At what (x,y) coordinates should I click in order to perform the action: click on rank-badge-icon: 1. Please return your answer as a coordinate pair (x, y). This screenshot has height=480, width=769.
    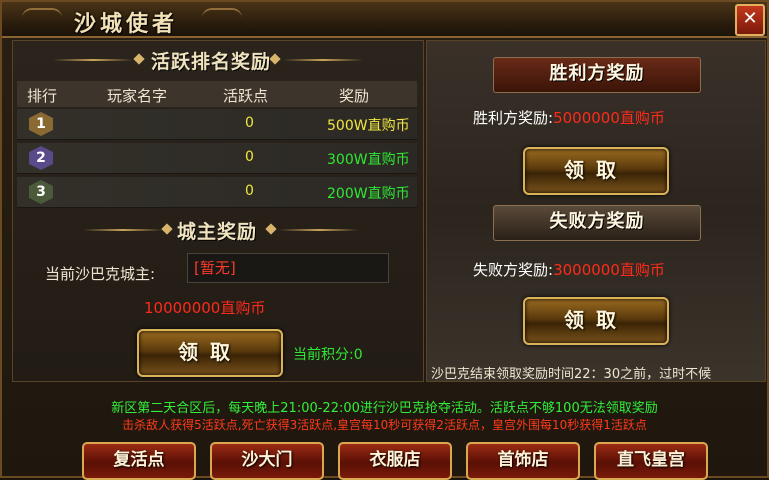
    Looking at the image, I should click on (41, 124).